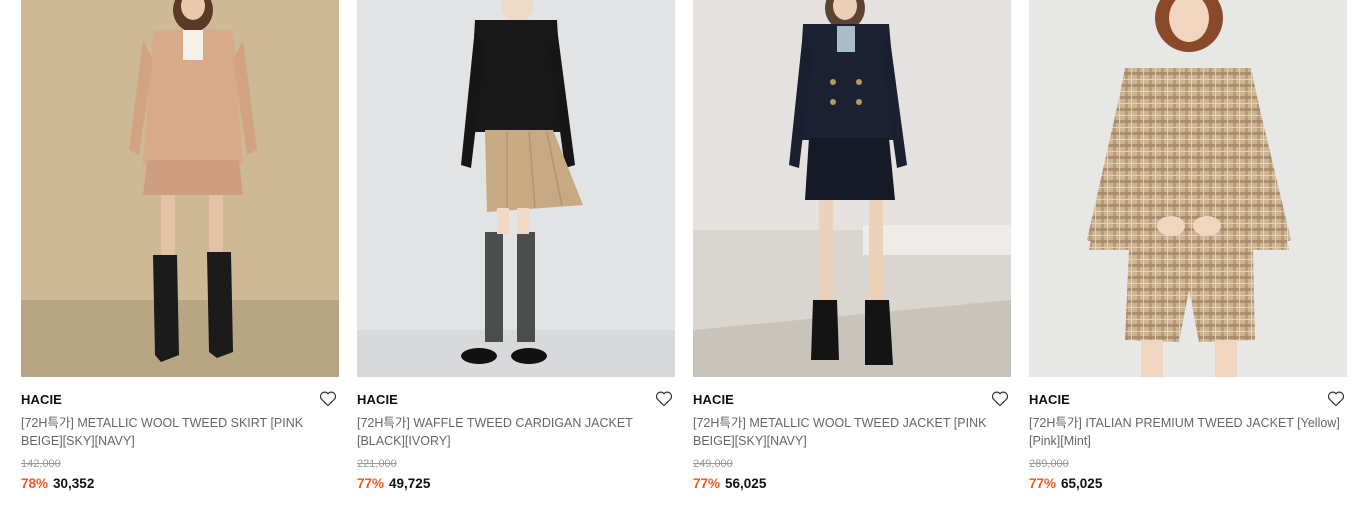 The image size is (1356, 505). I want to click on sale-price: 65,025, so click(1082, 483).